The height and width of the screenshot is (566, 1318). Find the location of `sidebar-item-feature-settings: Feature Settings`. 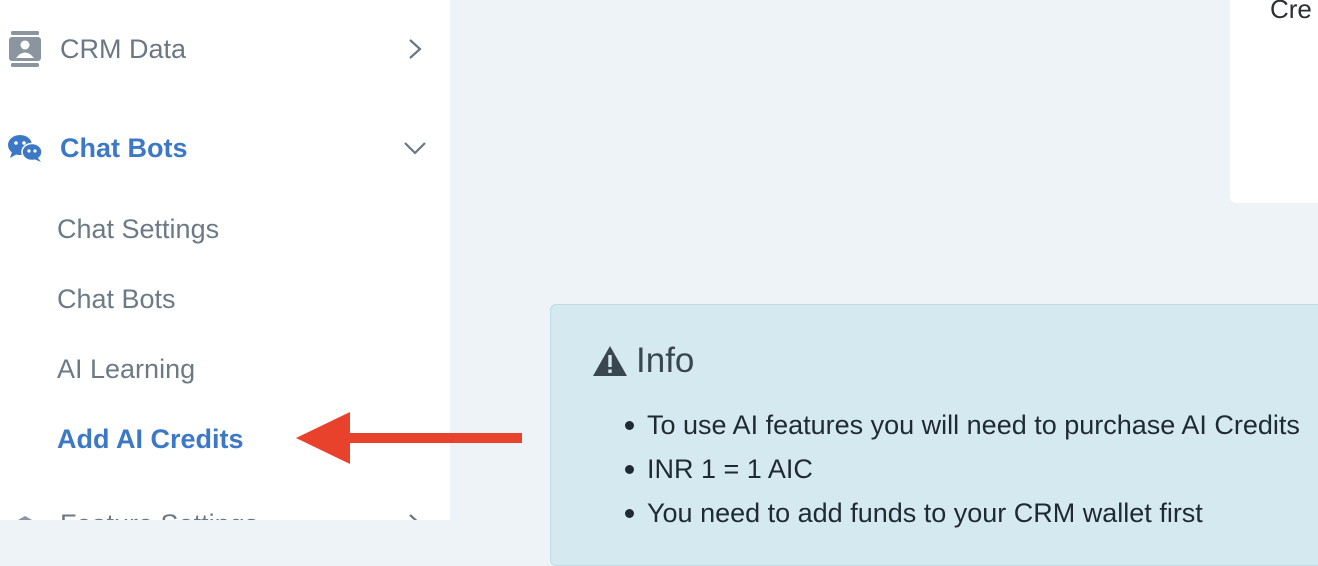

sidebar-item-feature-settings: Feature Settings is located at coordinates (225, 507).